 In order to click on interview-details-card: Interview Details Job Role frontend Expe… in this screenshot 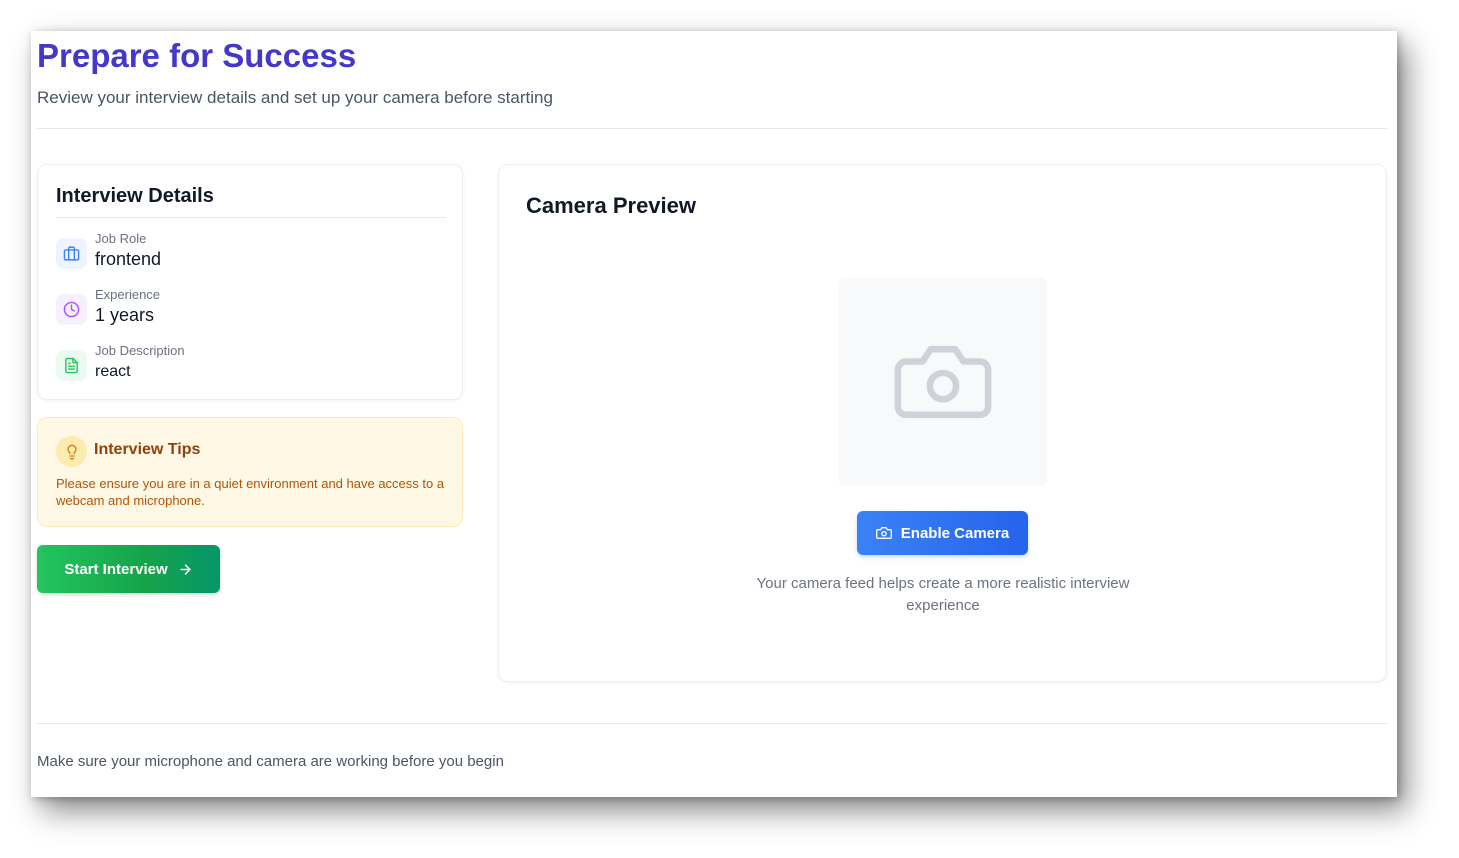, I will do `click(250, 282)`.